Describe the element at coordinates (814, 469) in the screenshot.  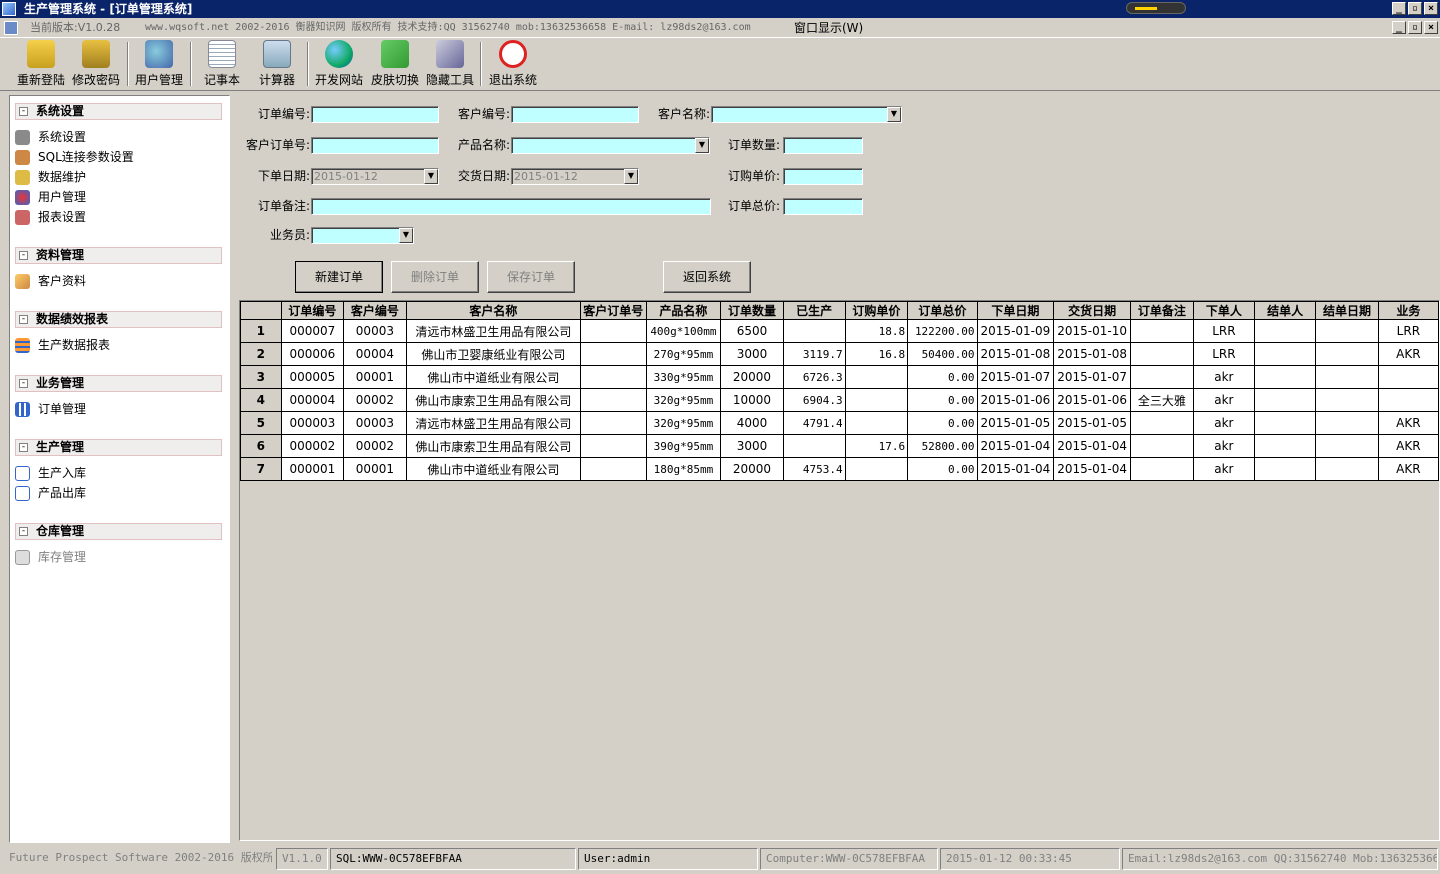
I see `table-cell: 4753.4` at that location.